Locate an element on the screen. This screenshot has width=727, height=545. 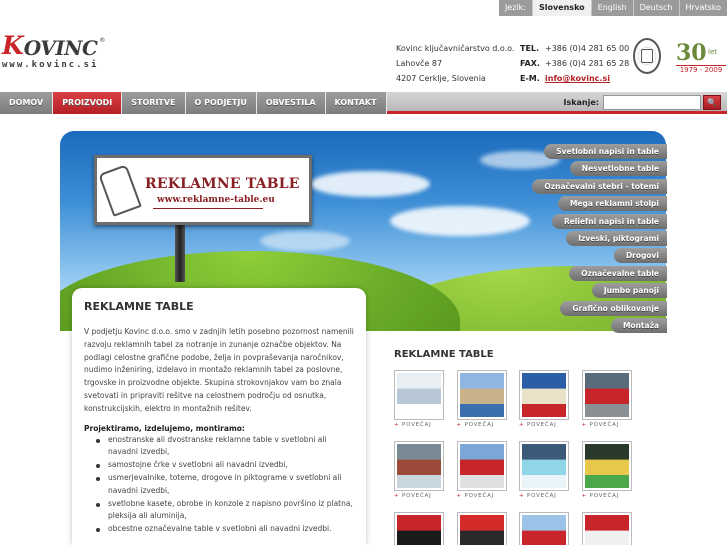
nav-item-proizvodi: PROIZVODI is located at coordinates (88, 103).